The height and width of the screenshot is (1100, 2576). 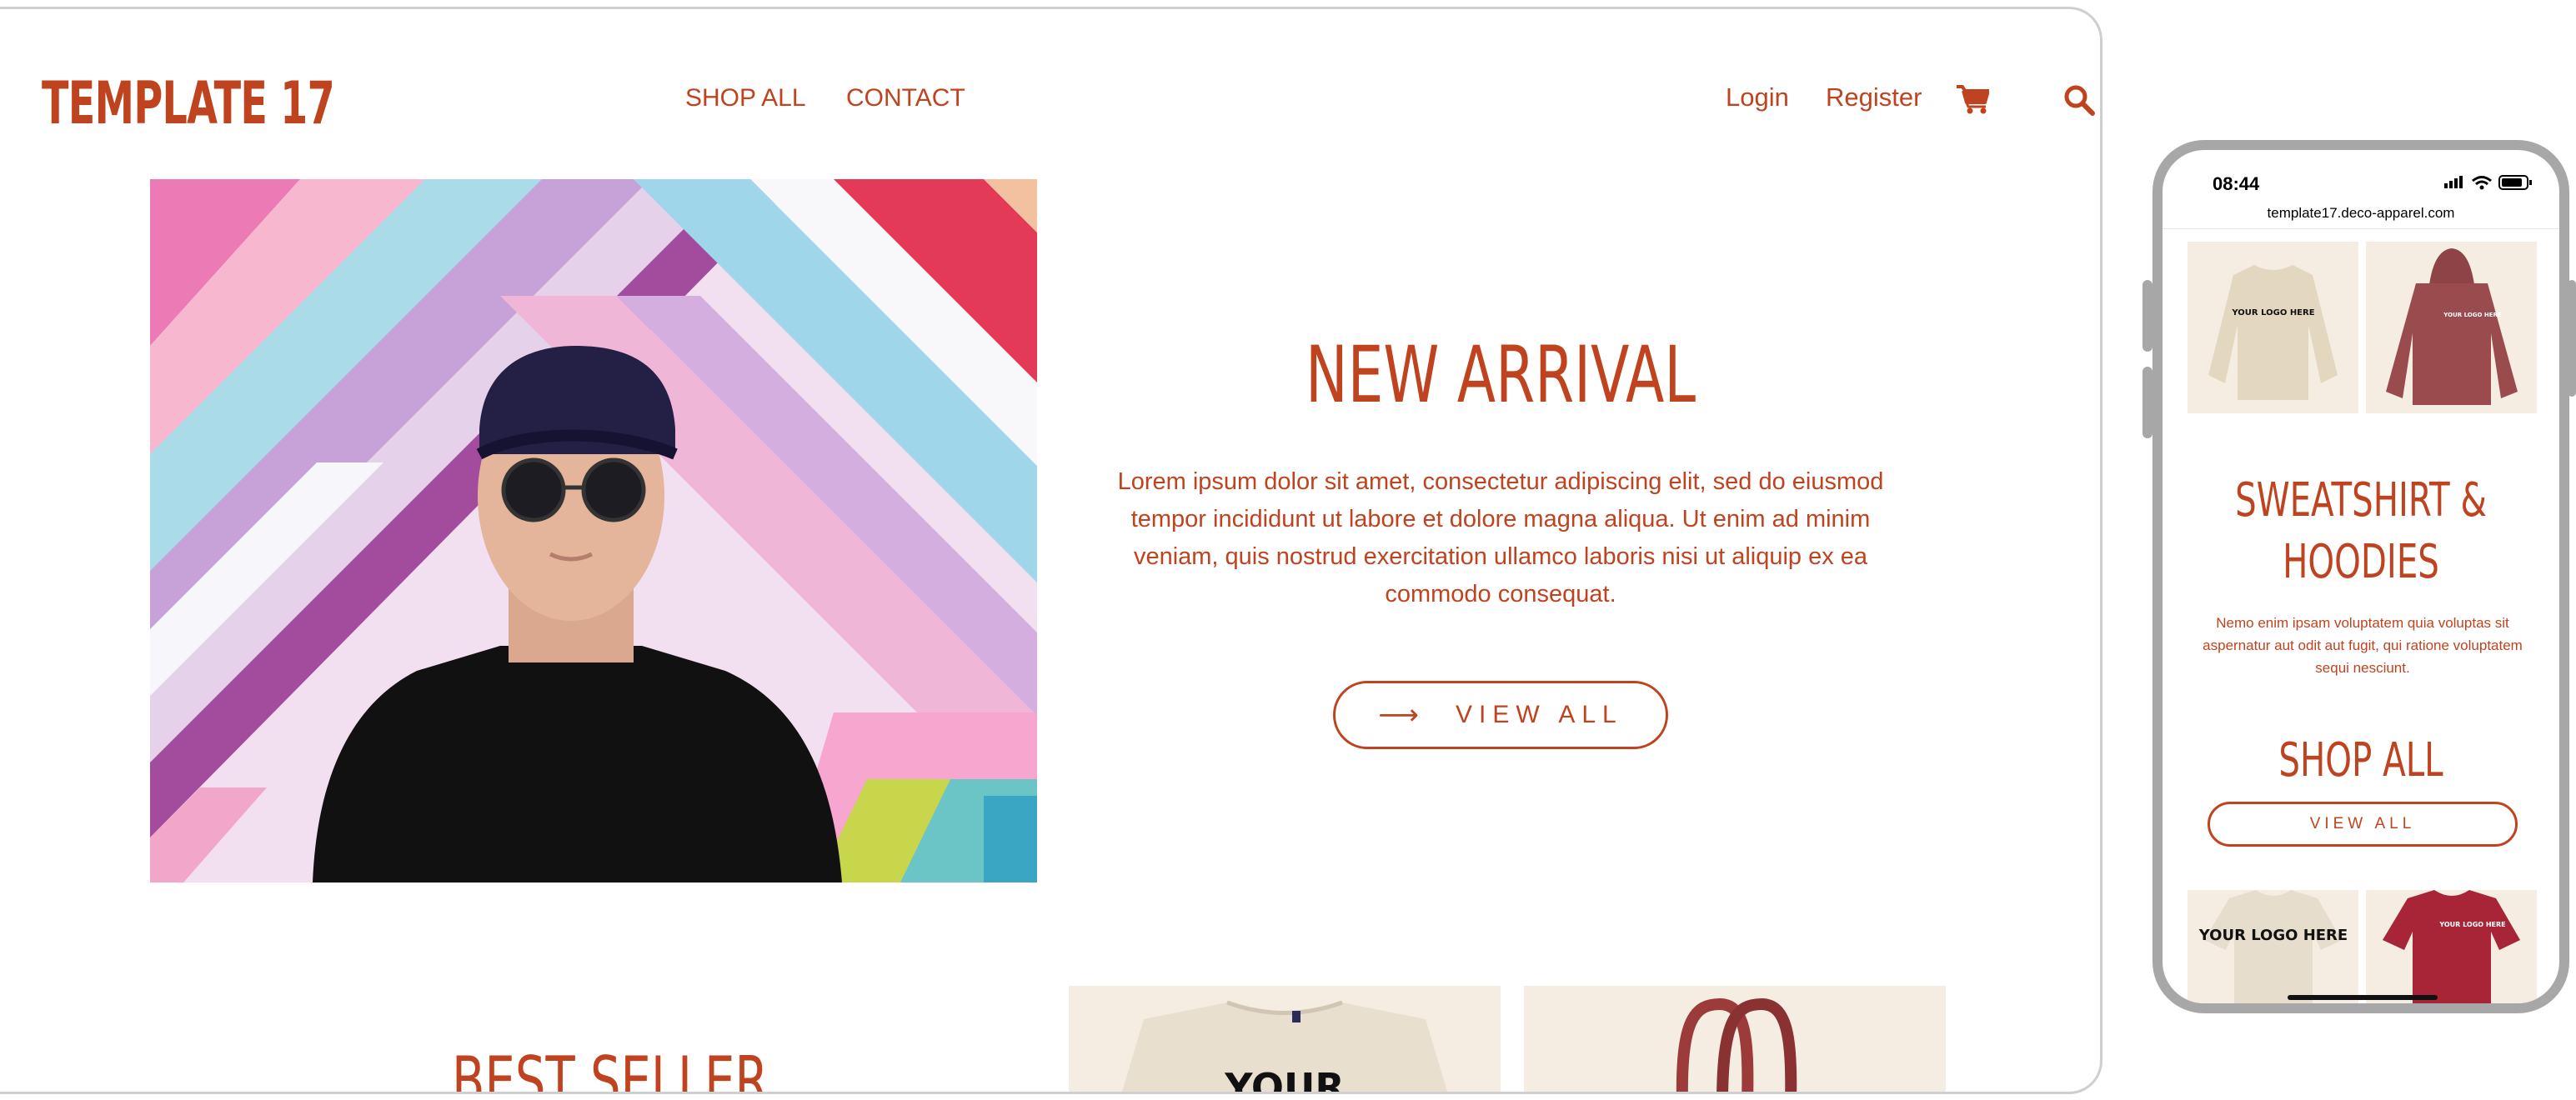 I want to click on browser-url: template17.deco-apparel.com, so click(x=2361, y=213).